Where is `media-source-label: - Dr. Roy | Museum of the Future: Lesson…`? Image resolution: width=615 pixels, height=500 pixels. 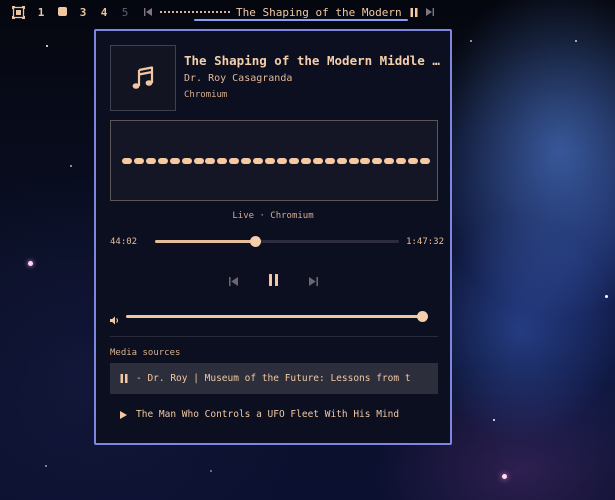
media-source-label: - Dr. Roy | Museum of the Future: Lesson… is located at coordinates (273, 378).